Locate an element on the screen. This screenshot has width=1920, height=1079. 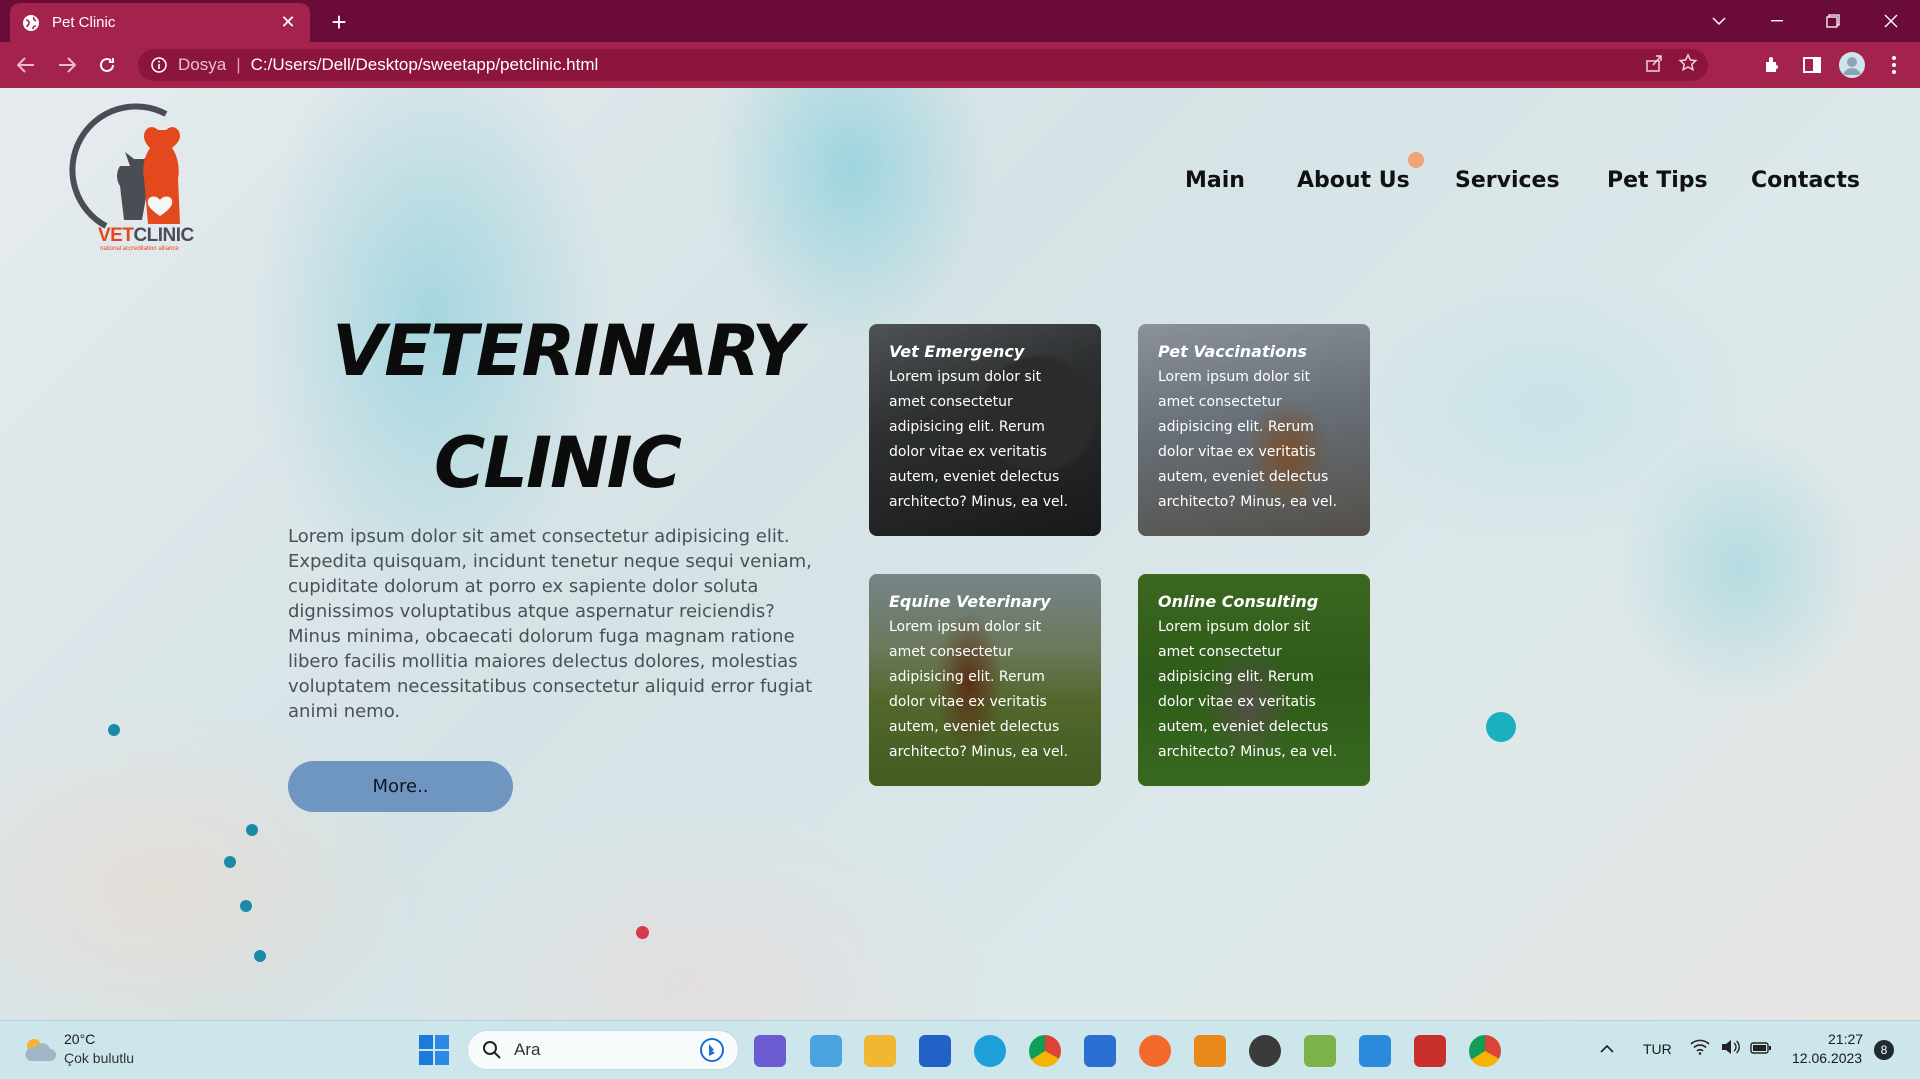
browser-tab-bar: Pet Clinic ✕ + is located at coordinates (960, 21).